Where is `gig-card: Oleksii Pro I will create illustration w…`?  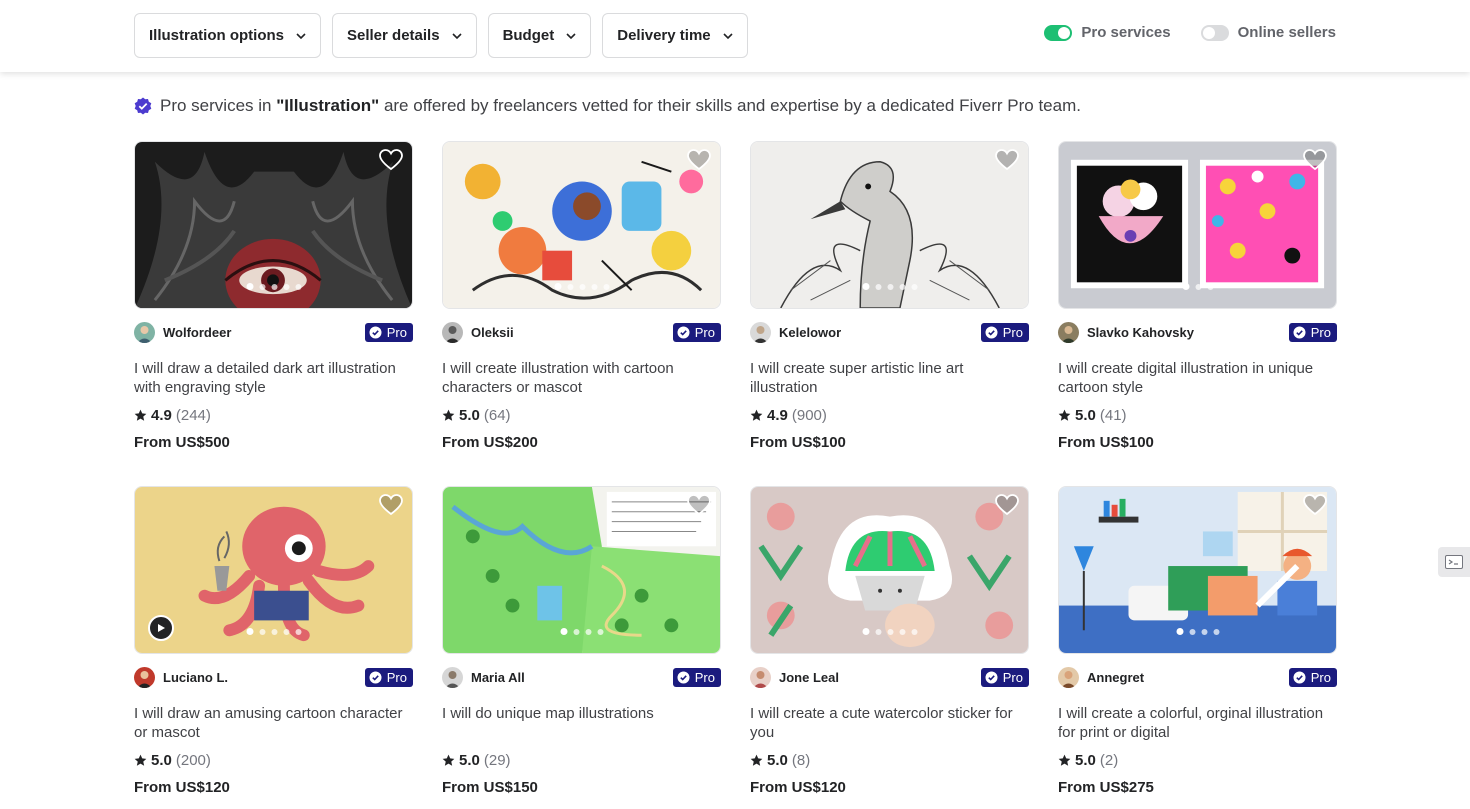 gig-card: Oleksii Pro I will create illustration w… is located at coordinates (581, 302).